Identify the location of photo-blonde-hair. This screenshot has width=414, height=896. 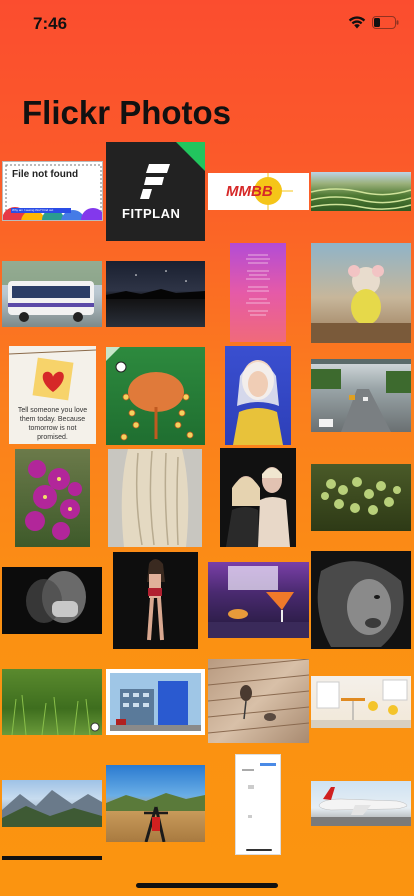
(155, 498).